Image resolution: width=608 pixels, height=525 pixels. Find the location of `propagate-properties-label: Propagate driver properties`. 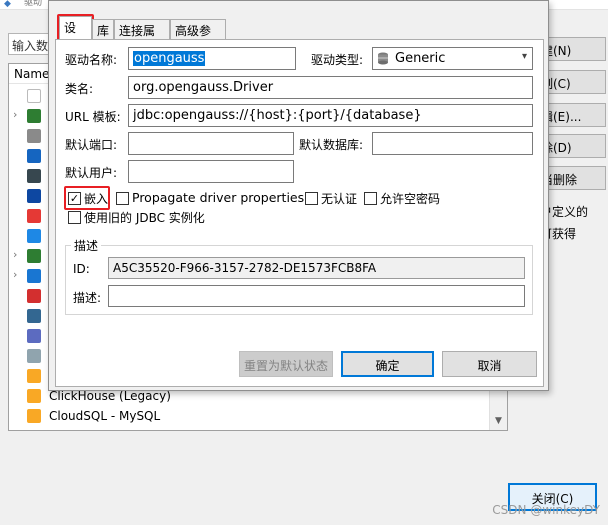

propagate-properties-label: Propagate driver properties is located at coordinates (218, 197).